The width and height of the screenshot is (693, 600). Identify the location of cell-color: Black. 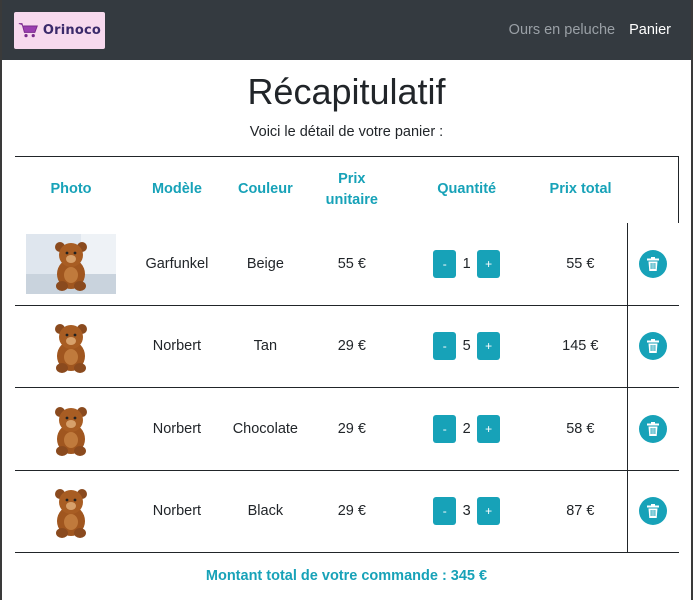
(265, 511).